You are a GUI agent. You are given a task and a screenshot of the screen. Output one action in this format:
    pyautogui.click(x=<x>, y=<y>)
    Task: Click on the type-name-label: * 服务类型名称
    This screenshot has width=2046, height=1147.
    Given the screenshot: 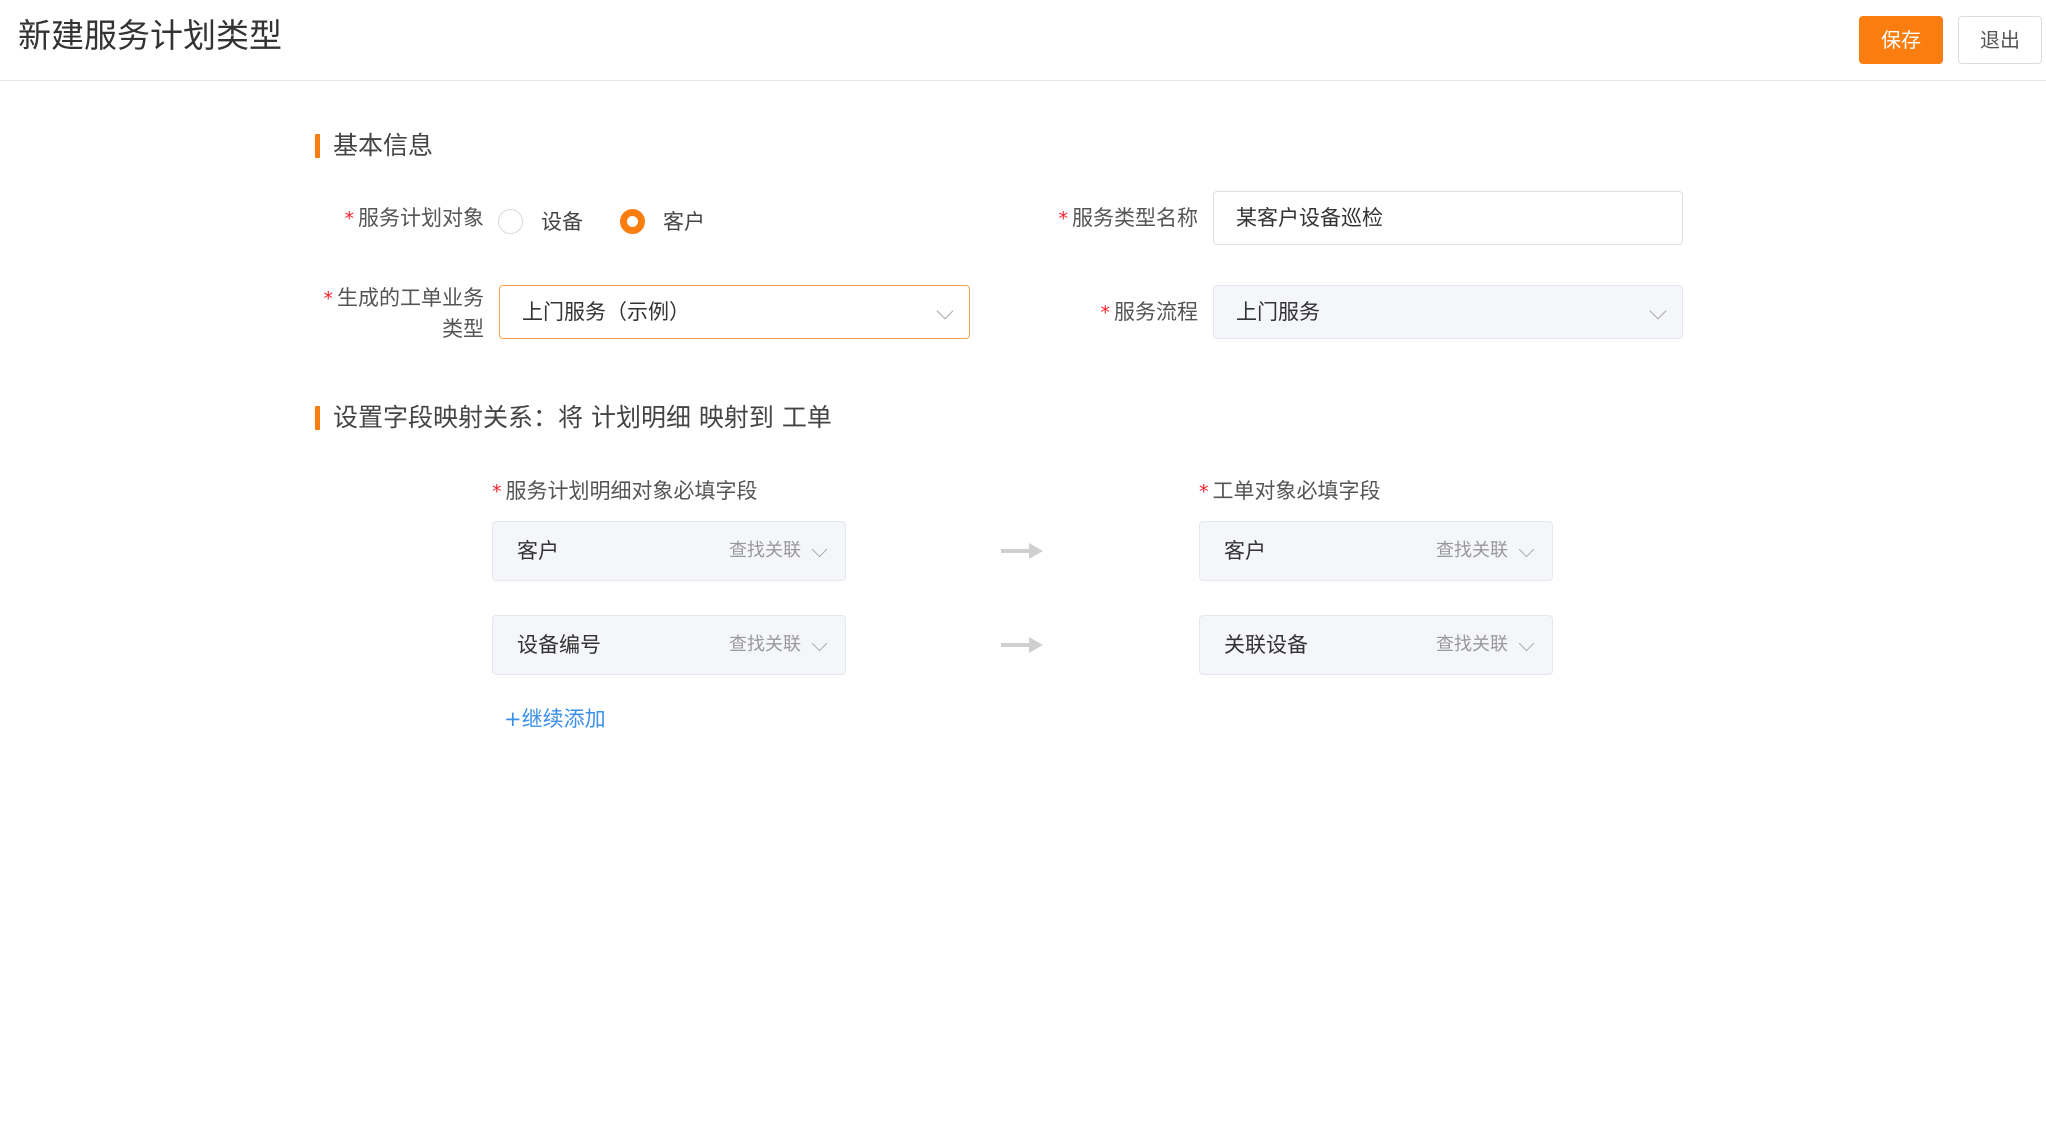 What is the action you would take?
    pyautogui.click(x=1128, y=218)
    